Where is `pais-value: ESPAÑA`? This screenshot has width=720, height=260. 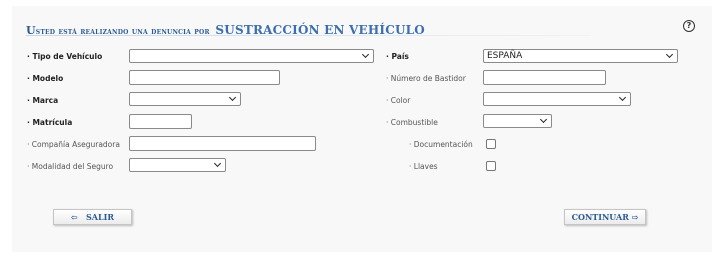 pais-value: ESPAÑA is located at coordinates (505, 56).